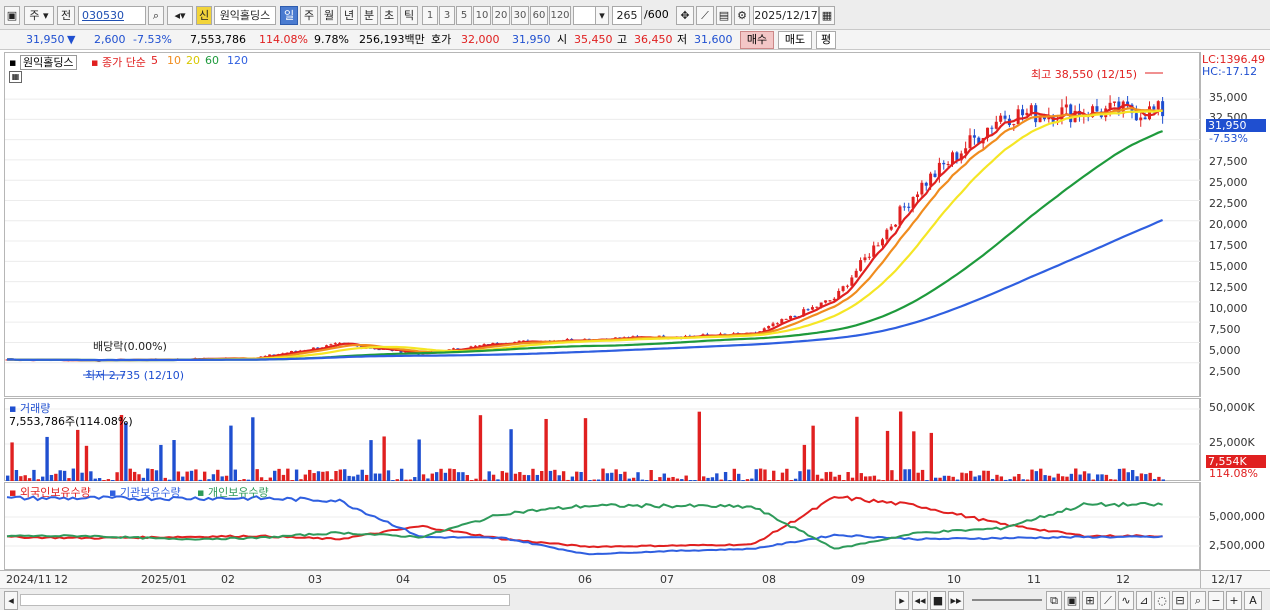 Image resolution: width=1270 pixels, height=610 pixels. I want to click on ruler-icon: ⊟, so click(1180, 600).